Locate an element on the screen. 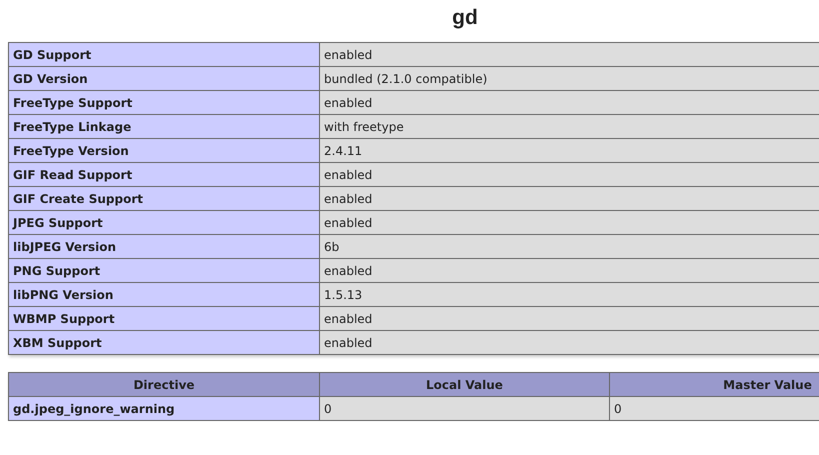 This screenshot has height=455, width=819. column-header: Master Value is located at coordinates (714, 384).